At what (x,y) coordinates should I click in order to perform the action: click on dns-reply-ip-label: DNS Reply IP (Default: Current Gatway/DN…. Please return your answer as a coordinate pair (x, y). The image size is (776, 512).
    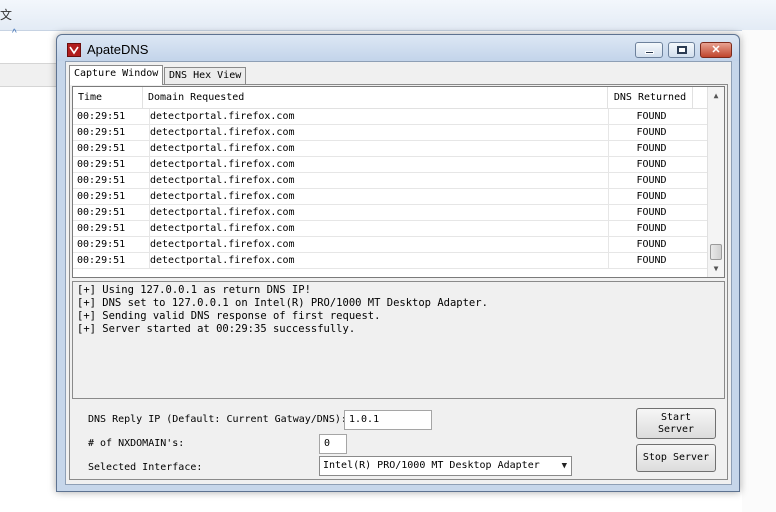
    Looking at the image, I should click on (217, 419).